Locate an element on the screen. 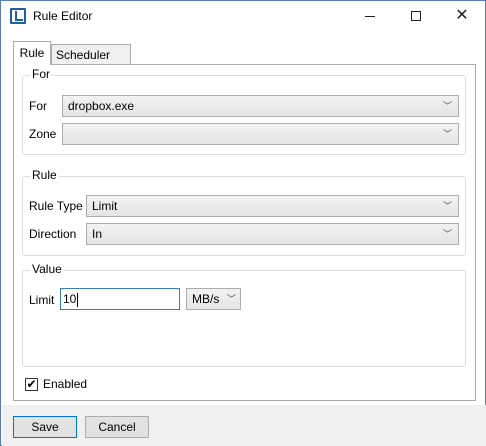 Image resolution: width=486 pixels, height=446 pixels. minimize-button is located at coordinates (370, 16).